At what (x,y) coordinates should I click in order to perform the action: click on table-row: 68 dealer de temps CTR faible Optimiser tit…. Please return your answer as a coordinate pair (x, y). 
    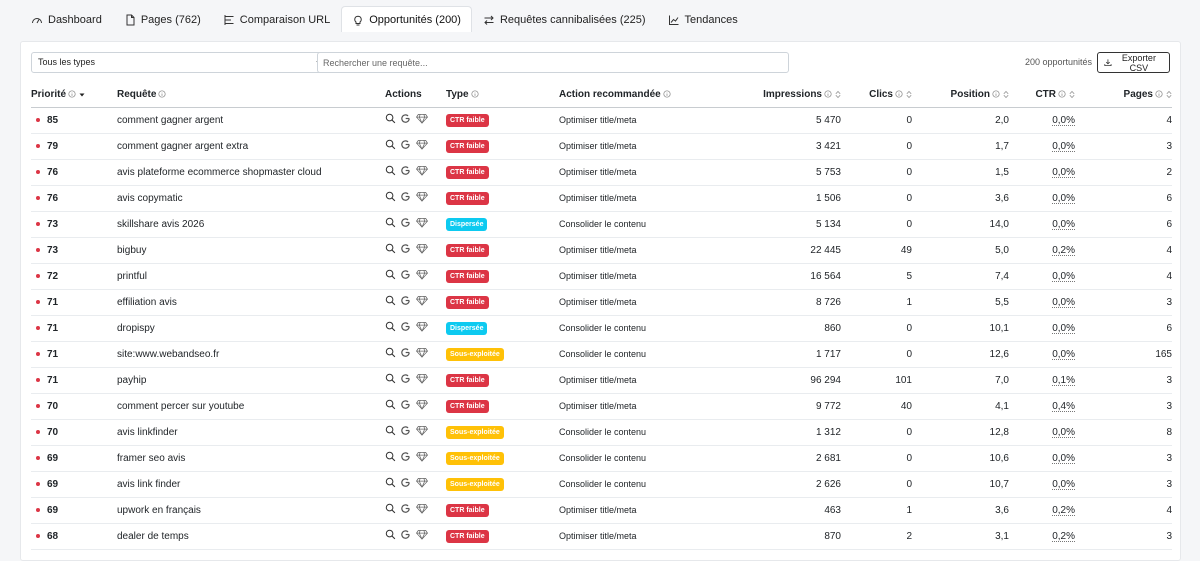
    Looking at the image, I should click on (601, 536).